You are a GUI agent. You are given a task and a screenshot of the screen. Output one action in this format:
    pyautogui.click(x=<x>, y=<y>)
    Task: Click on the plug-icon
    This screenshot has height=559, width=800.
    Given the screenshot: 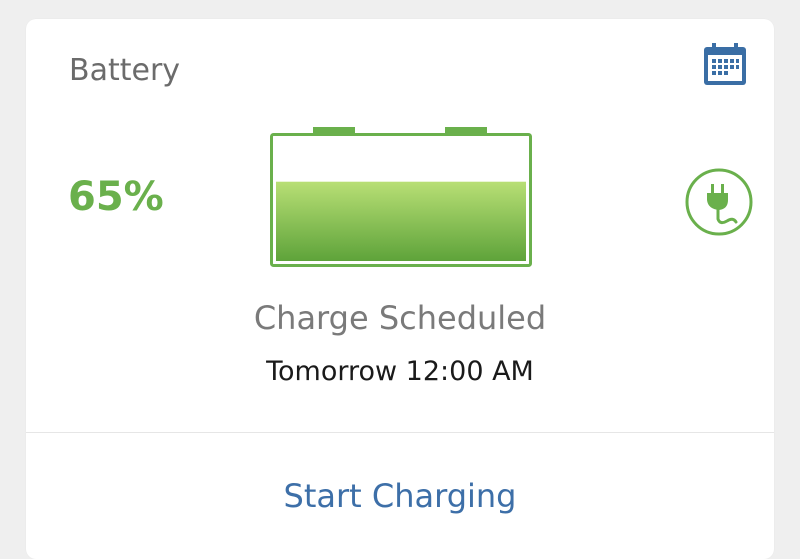 What is the action you would take?
    pyautogui.click(x=719, y=202)
    